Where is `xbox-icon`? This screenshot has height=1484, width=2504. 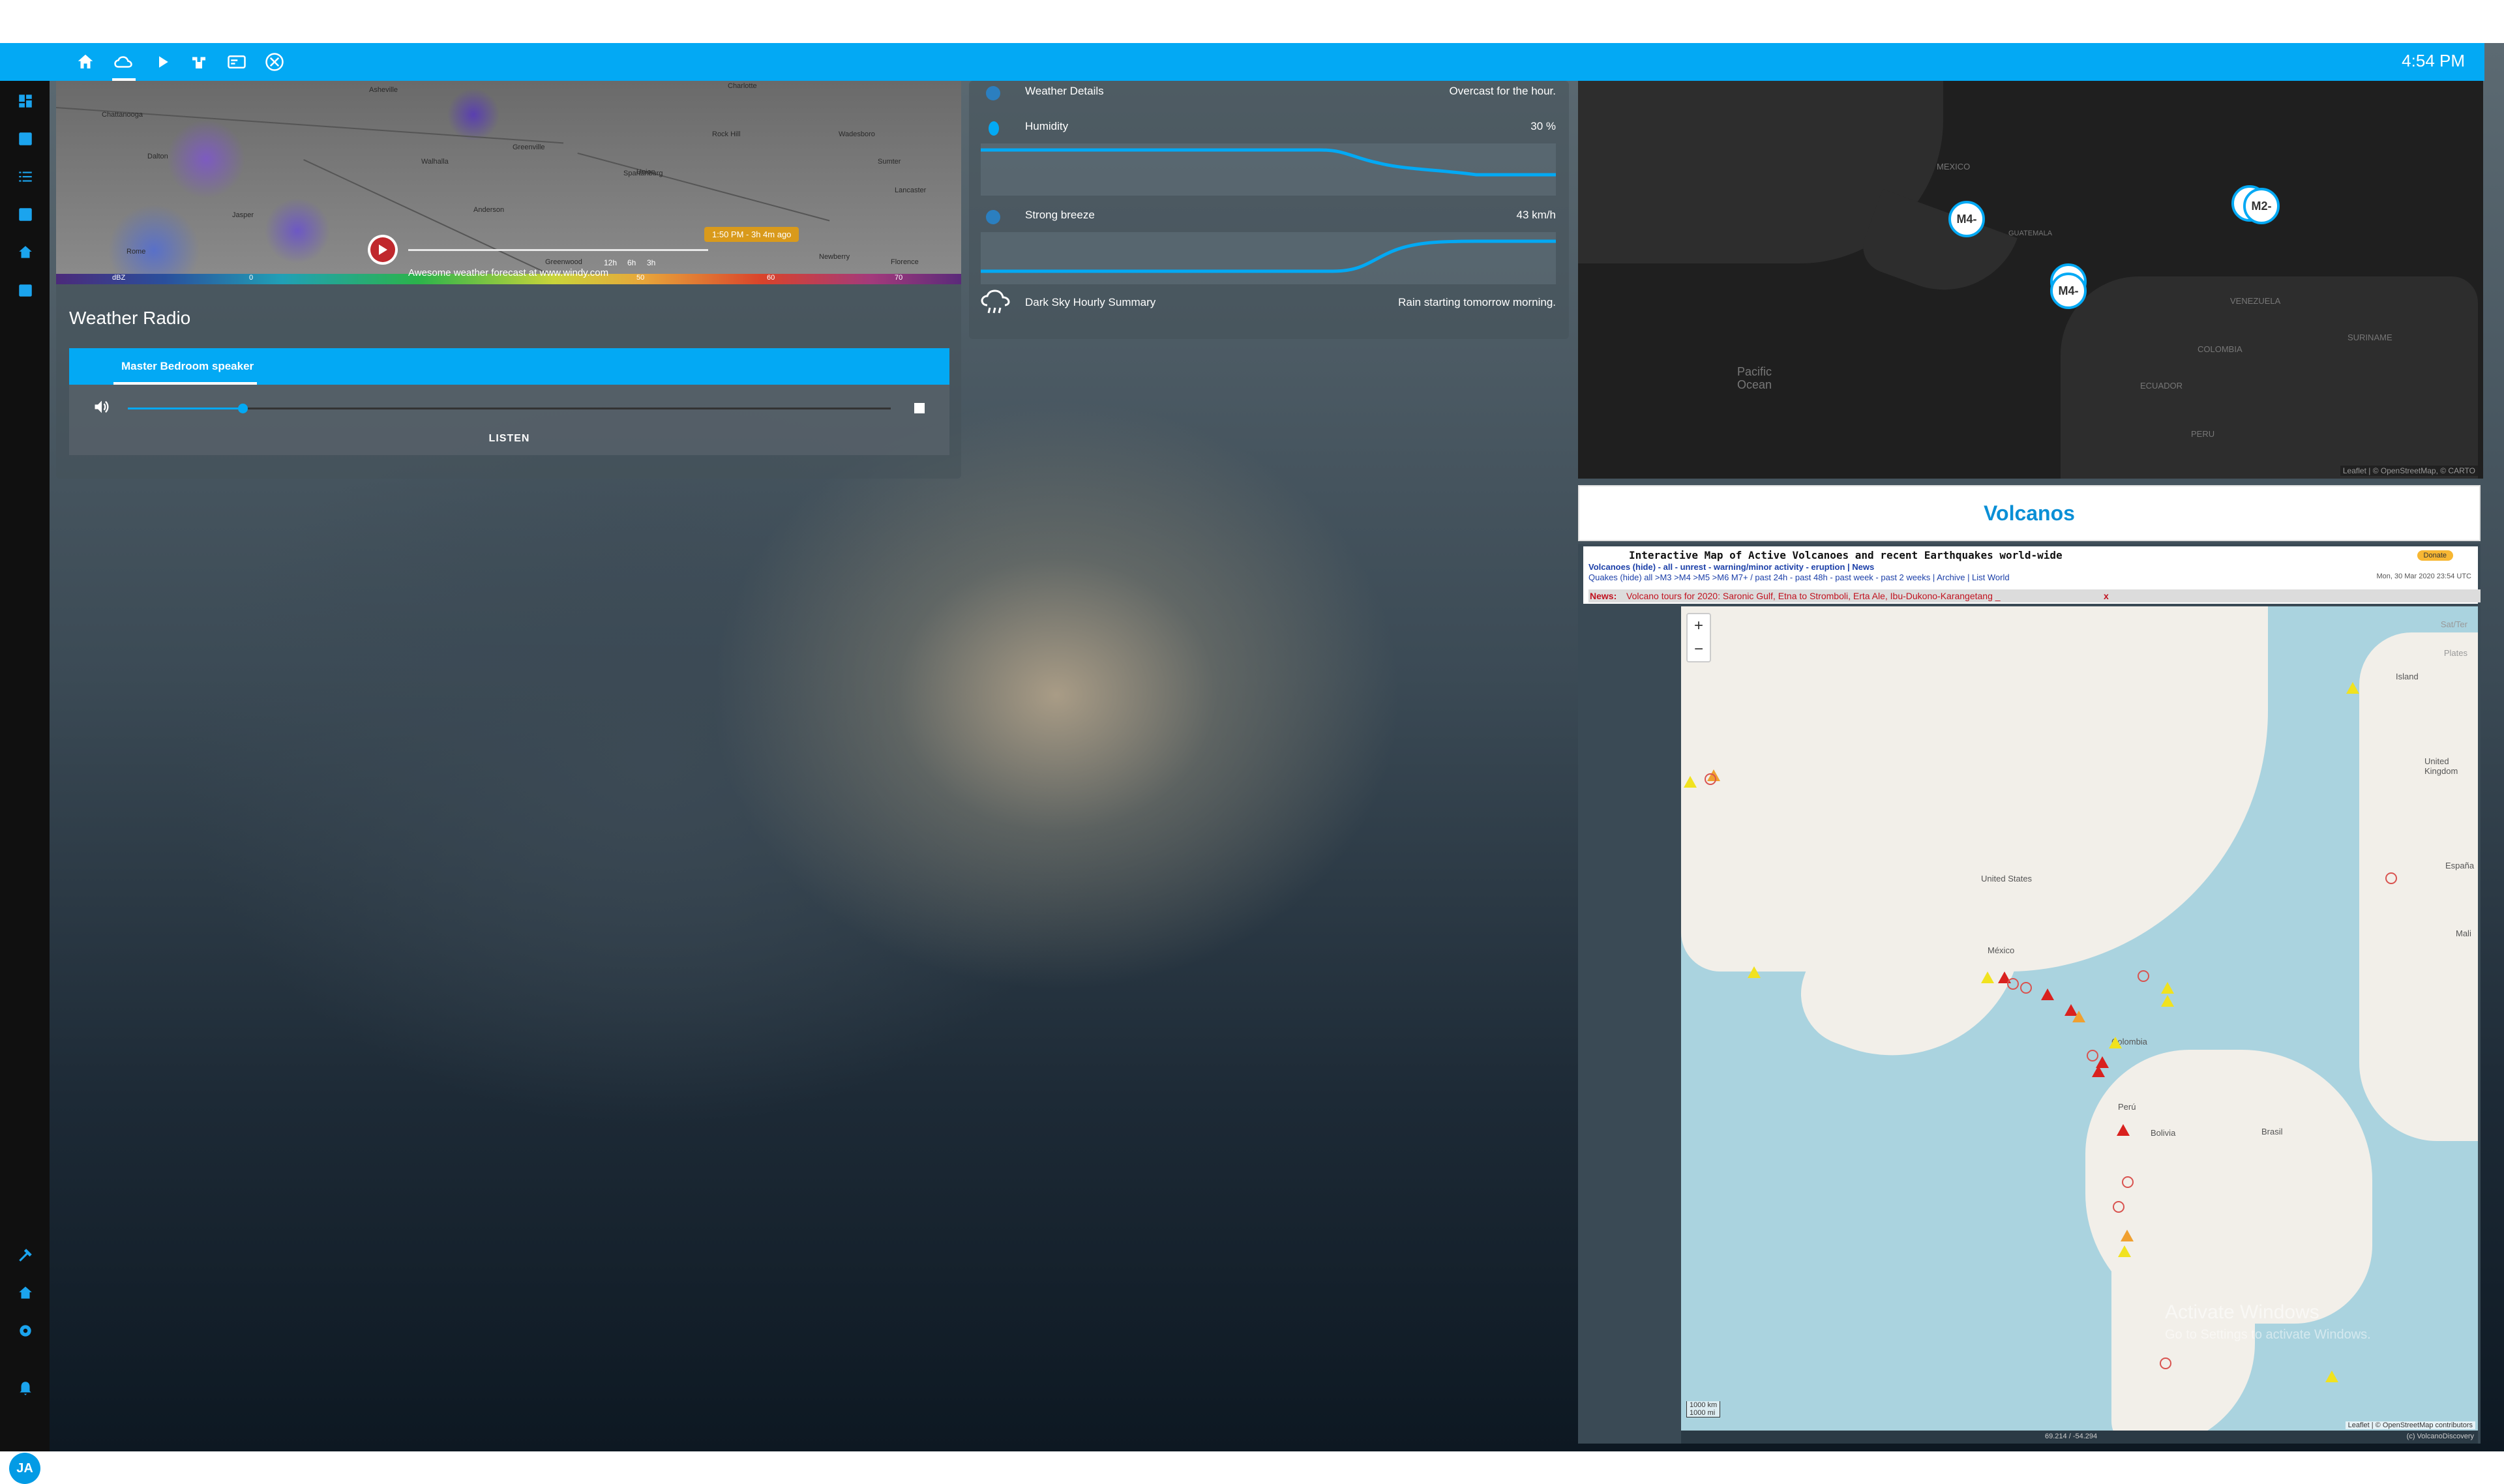
xbox-icon is located at coordinates (274, 62).